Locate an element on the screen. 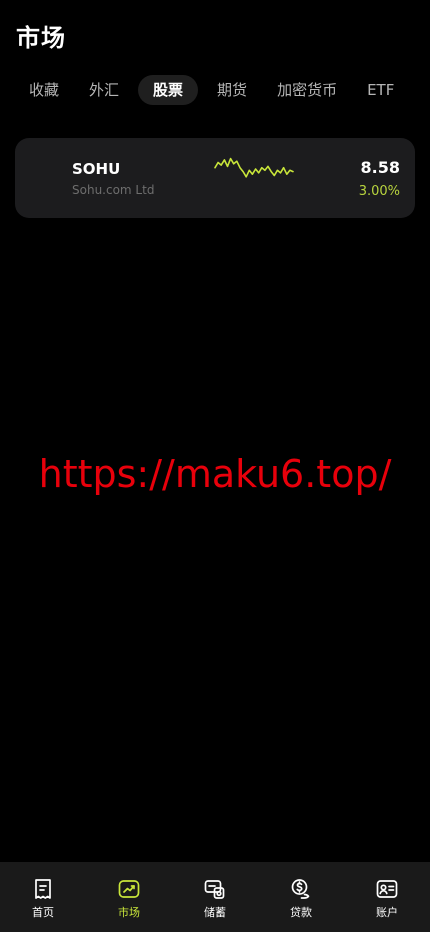 The height and width of the screenshot is (932, 430). nav-item-loans: 贷款 is located at coordinates (301, 897).